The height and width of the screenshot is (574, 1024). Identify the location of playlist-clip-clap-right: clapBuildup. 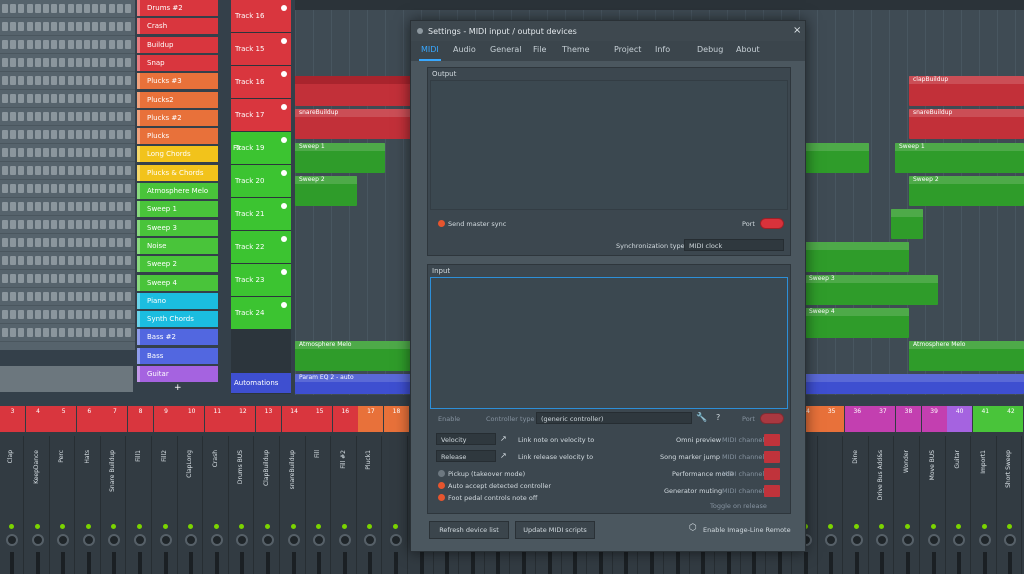
(966, 91).